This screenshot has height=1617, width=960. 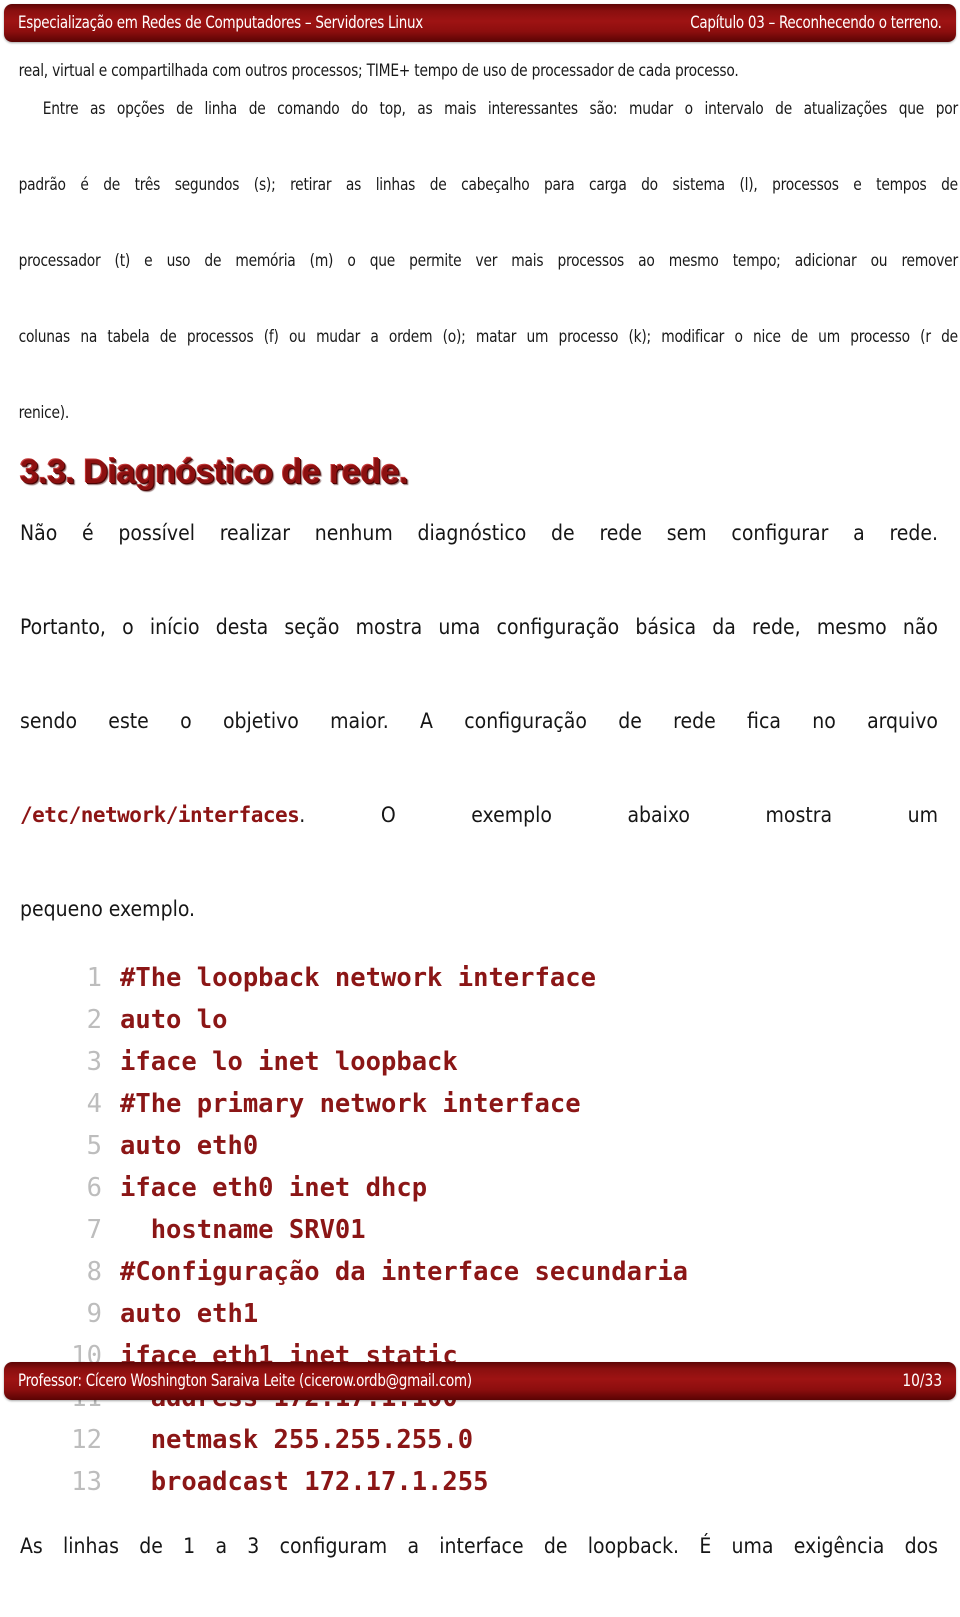 What do you see at coordinates (492, 1230) in the screenshot?
I see `code-line: 7 hostname SRV01` at bounding box center [492, 1230].